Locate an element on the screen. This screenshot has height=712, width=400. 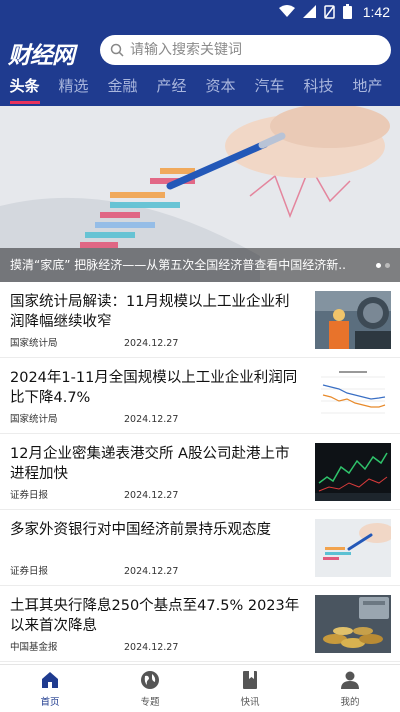
news-title: 国家统计局解读：11月规模以上工业企业利润降幅继续收窄 is located at coordinates (155, 312).